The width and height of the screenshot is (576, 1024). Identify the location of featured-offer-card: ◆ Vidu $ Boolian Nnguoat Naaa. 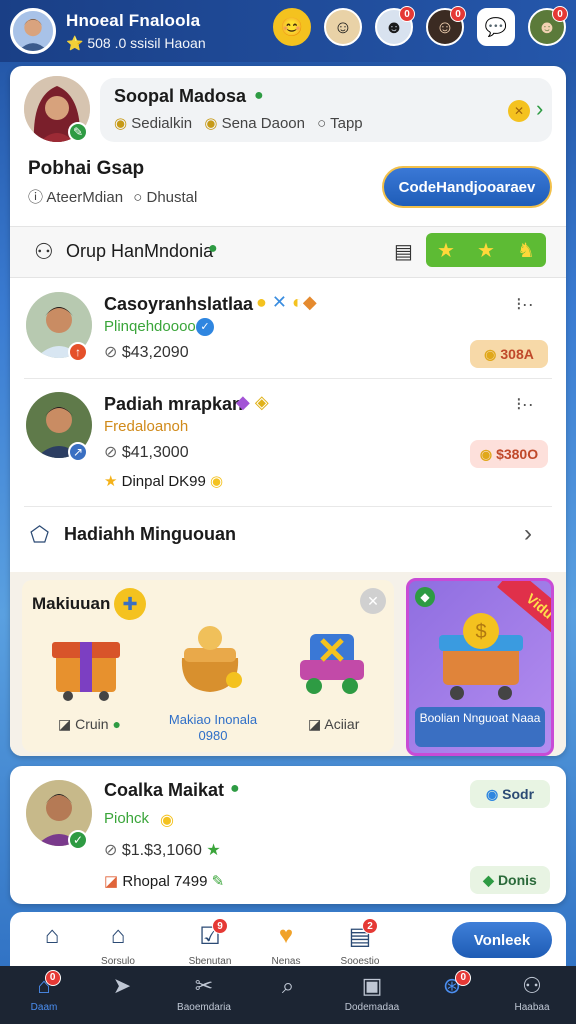
(480, 667).